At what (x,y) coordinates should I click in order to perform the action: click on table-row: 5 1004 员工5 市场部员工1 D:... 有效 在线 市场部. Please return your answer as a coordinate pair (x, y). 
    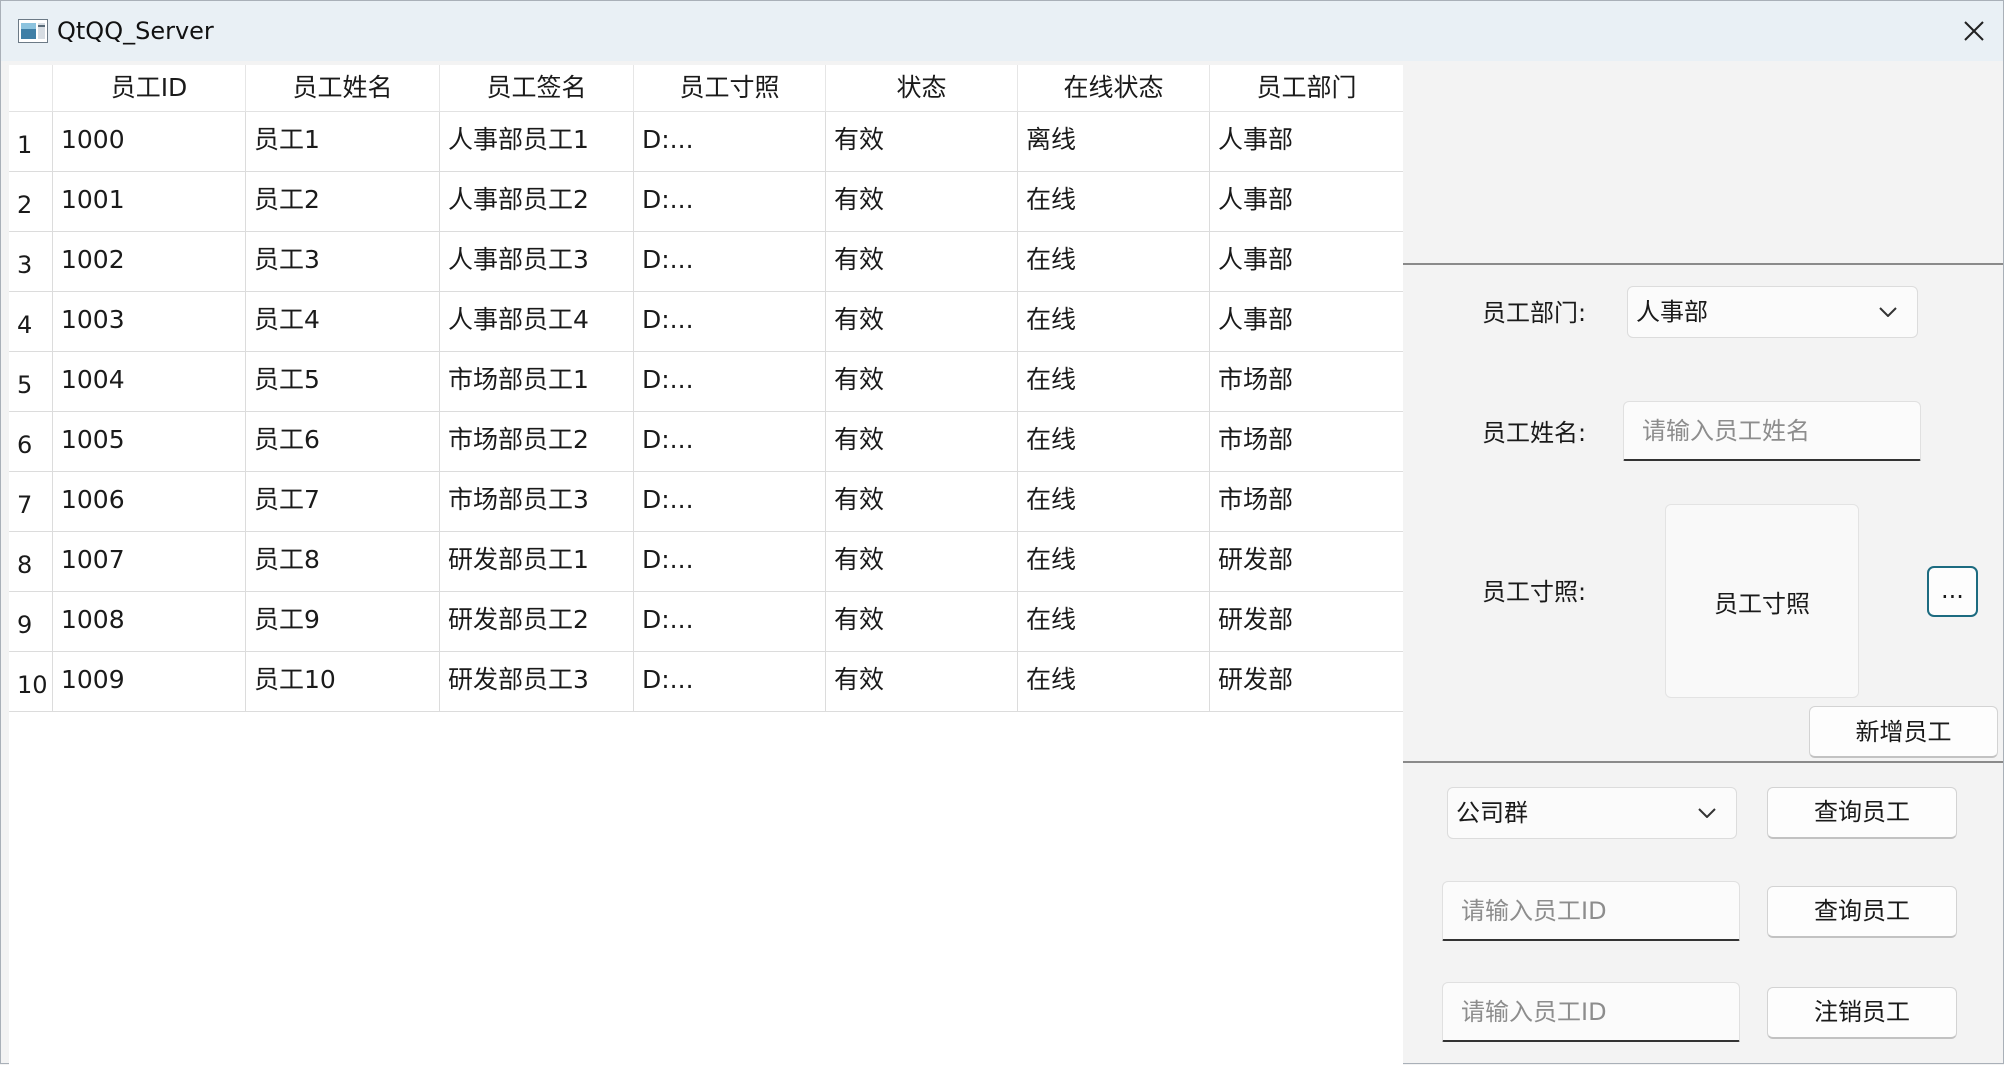
    Looking at the image, I should click on (706, 382).